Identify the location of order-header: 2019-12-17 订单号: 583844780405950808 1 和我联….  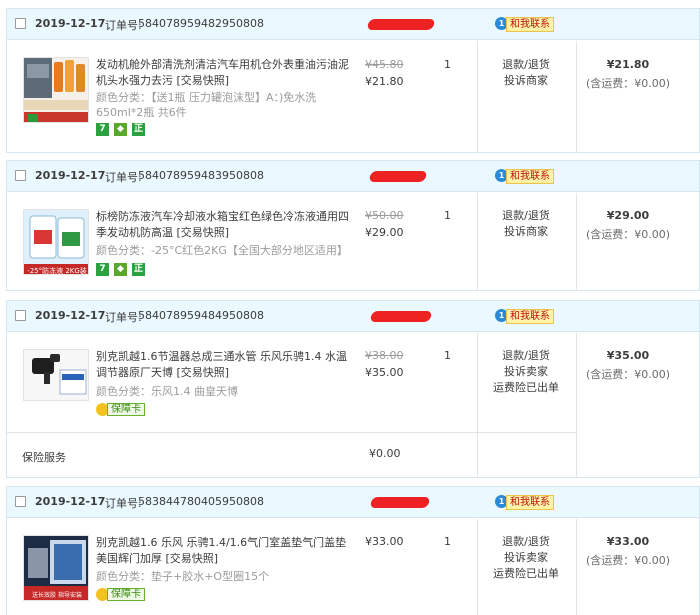
(353, 502).